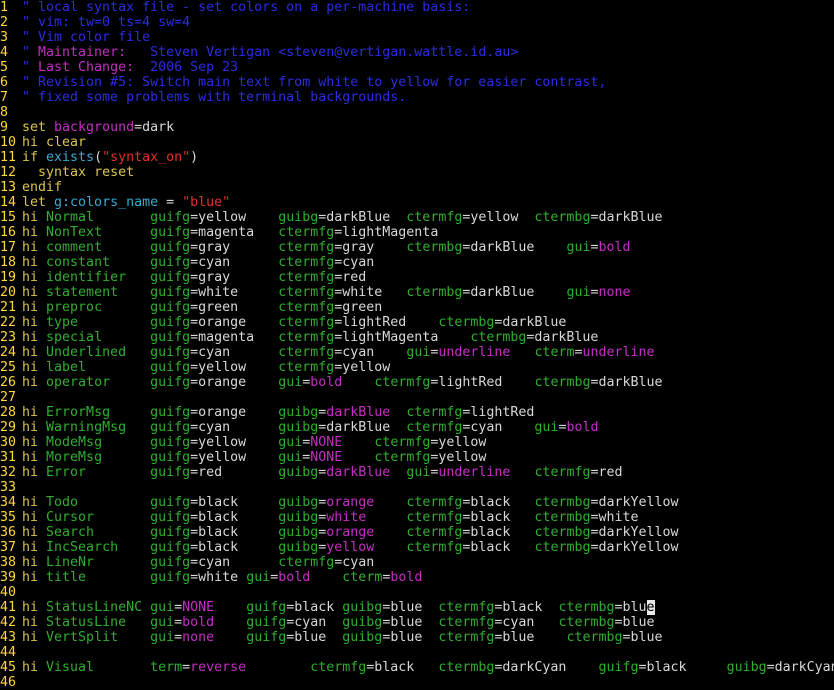  Describe the element at coordinates (8, 382) in the screenshot. I see `line-number: 26` at that location.